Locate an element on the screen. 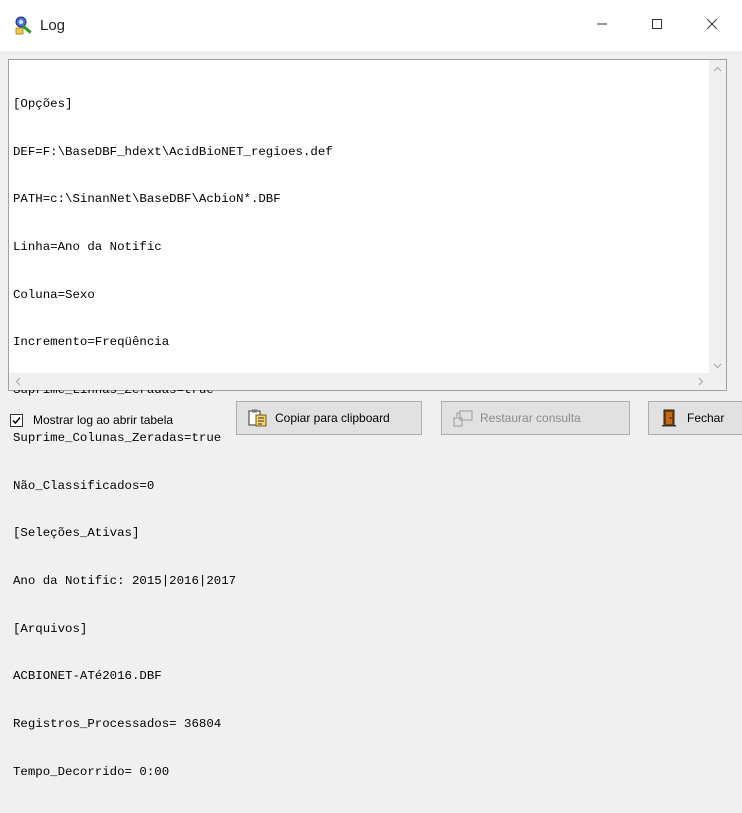 The image size is (742, 813). copy-button-label: Copiar para clipboard is located at coordinates (332, 418).